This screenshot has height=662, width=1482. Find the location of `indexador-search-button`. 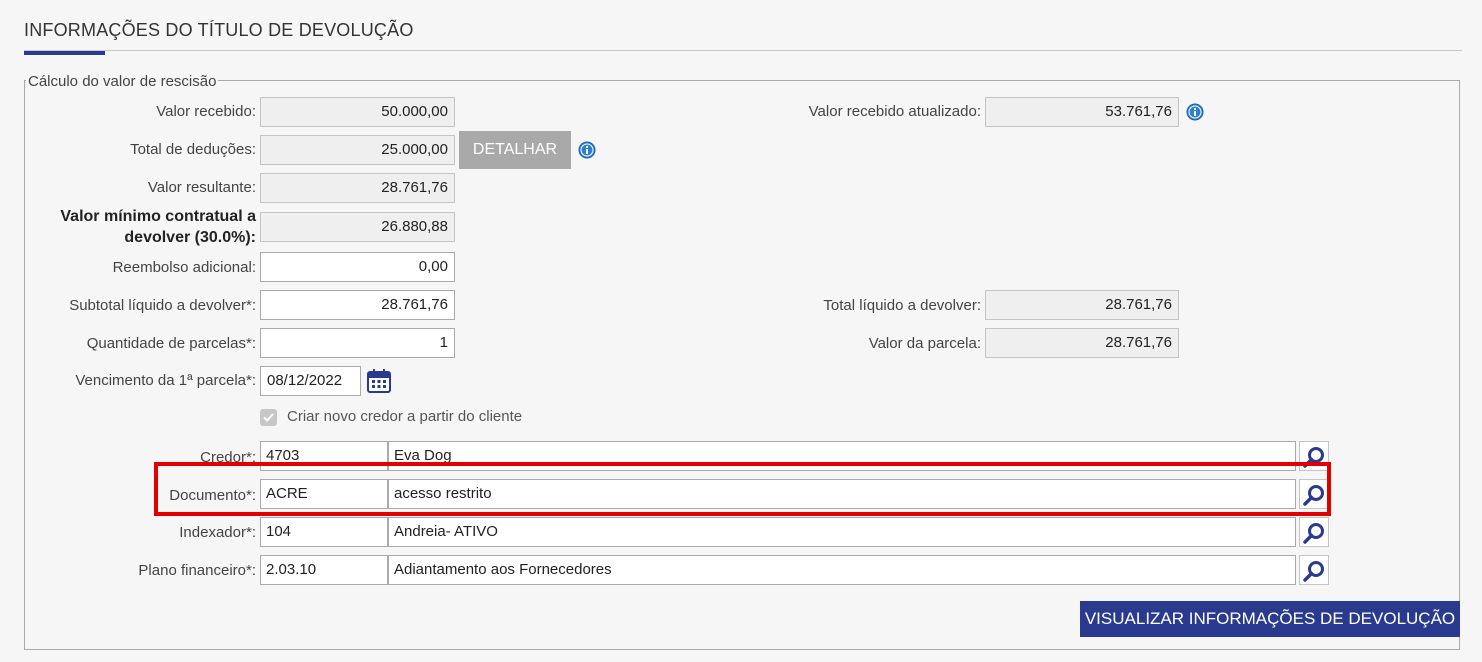

indexador-search-button is located at coordinates (1314, 532).